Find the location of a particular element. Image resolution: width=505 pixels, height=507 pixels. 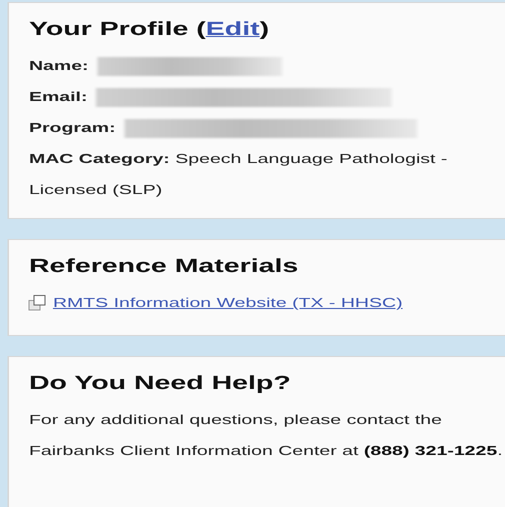

field-label: Email: is located at coordinates (58, 96).